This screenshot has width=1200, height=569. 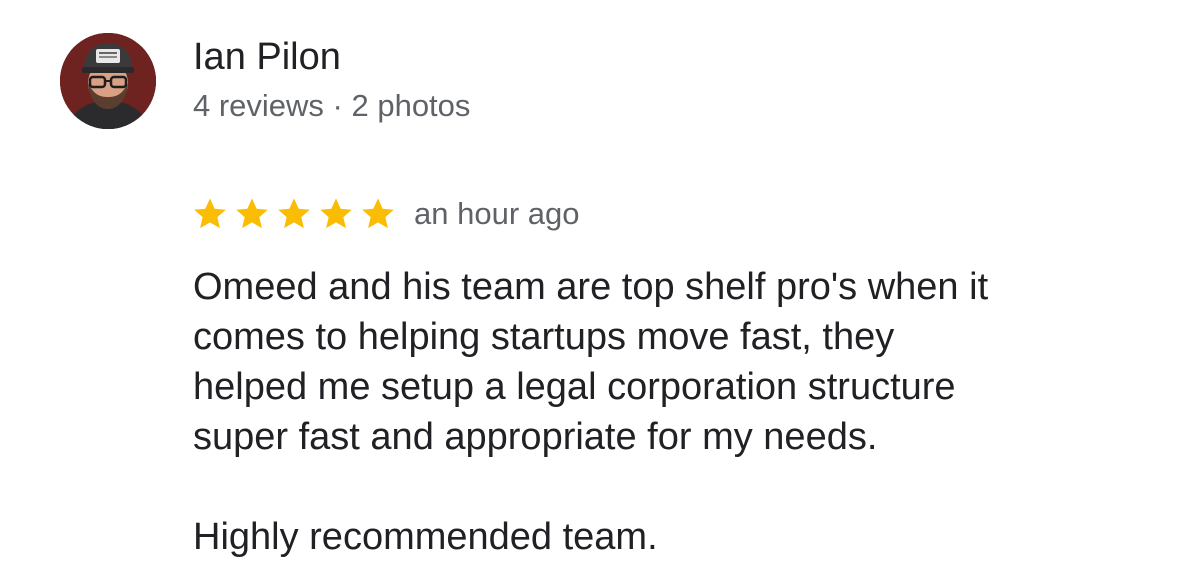 I want to click on review-timestamp: an hour ago, so click(x=497, y=213).